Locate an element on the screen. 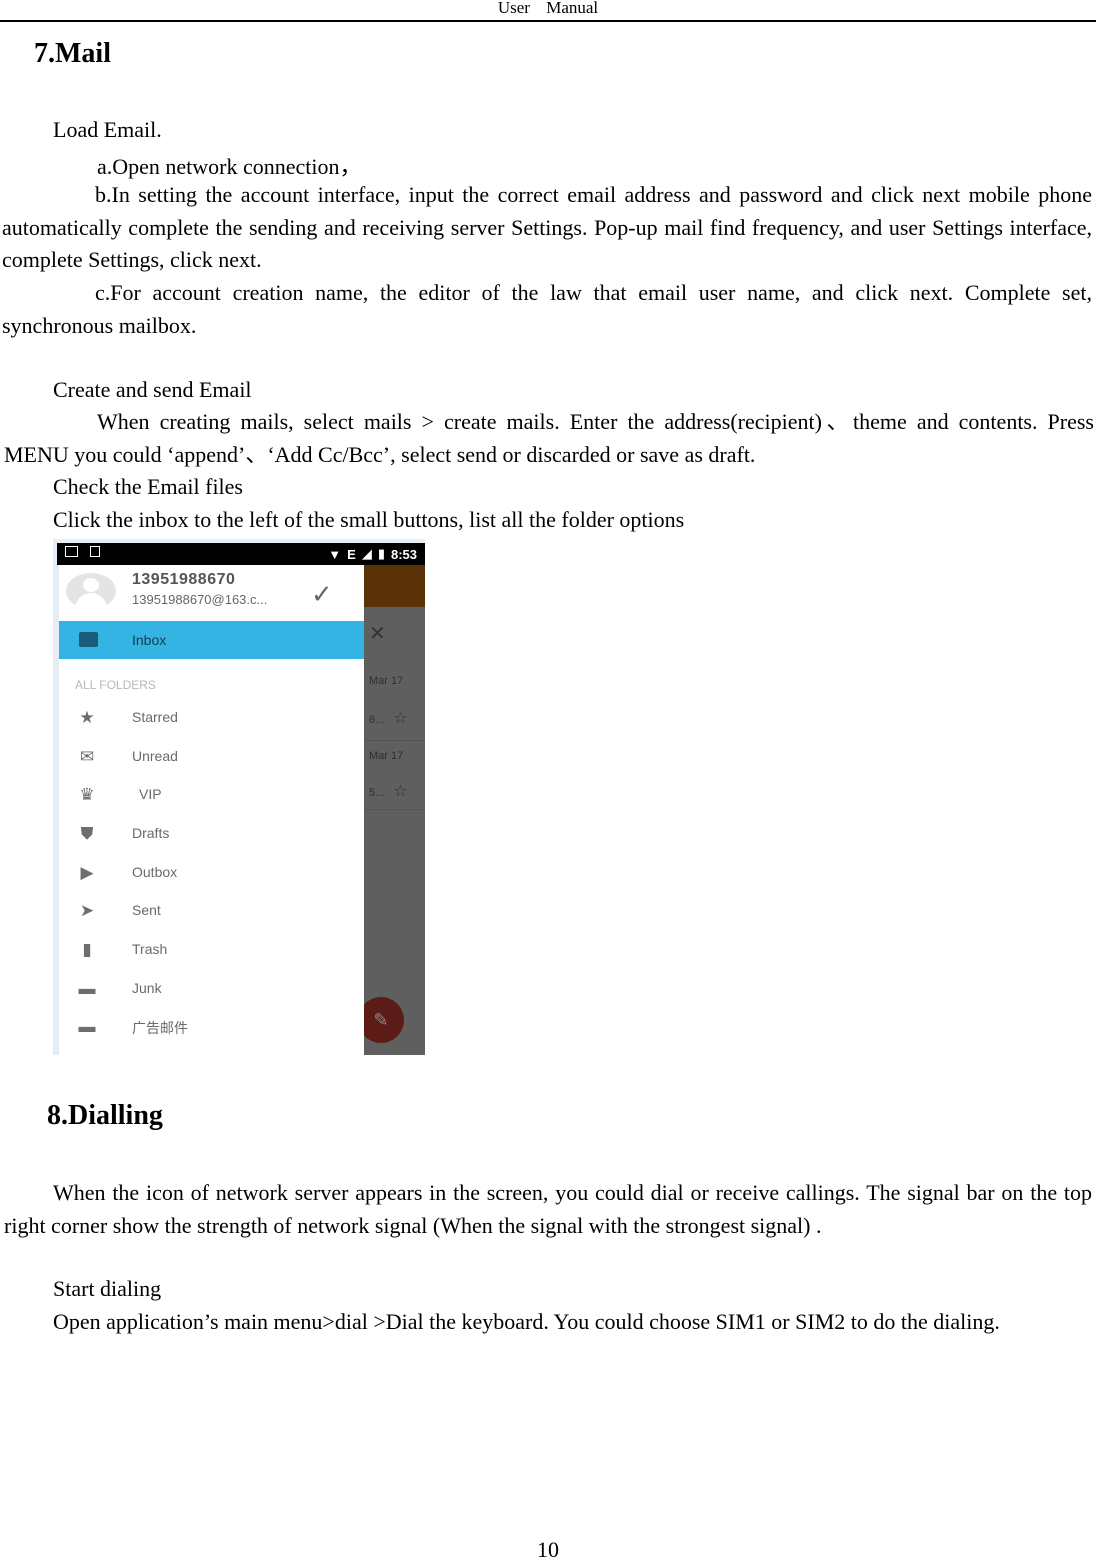 The image size is (1096, 1563). folder-item-trash: ▮ Trash is located at coordinates (211, 950).